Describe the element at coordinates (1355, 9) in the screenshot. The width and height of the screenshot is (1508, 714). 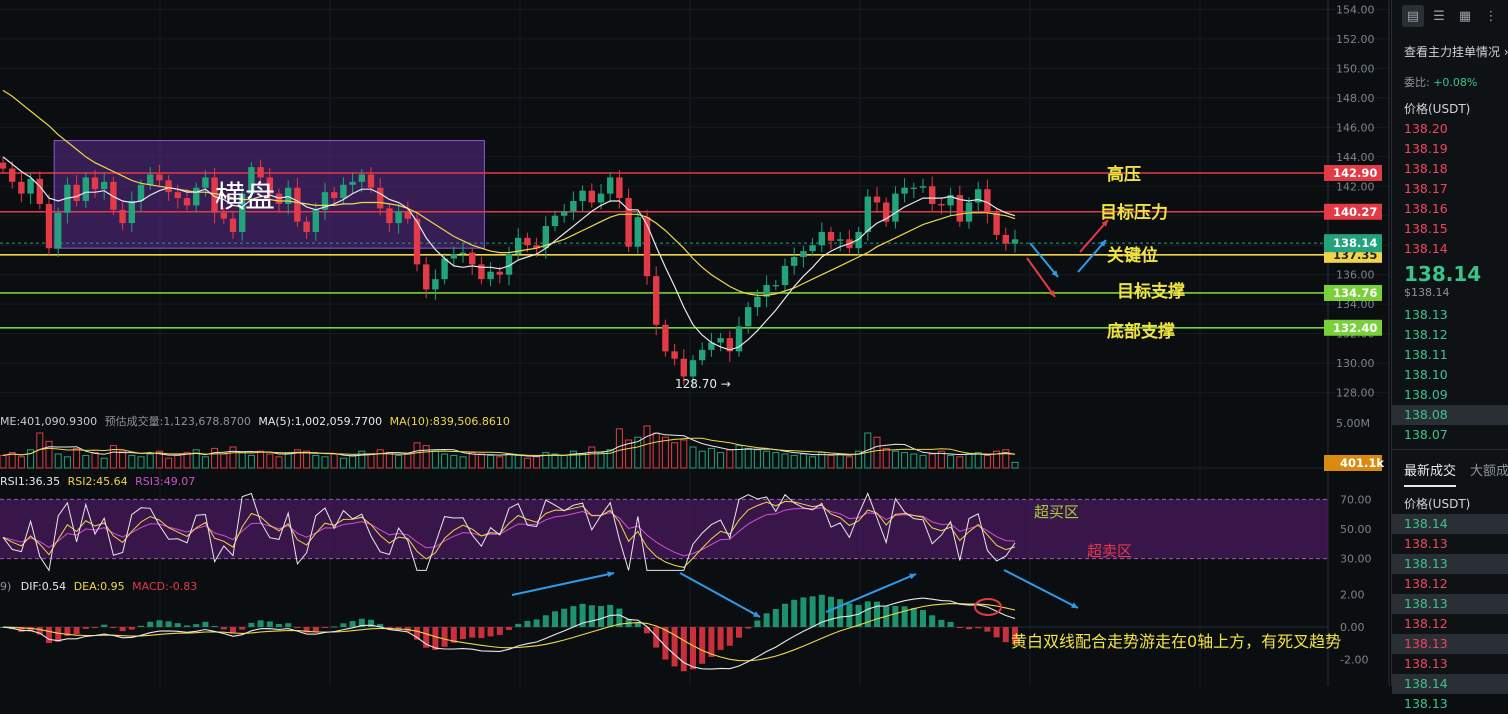
I see `price-tick-label: 154.00` at that location.